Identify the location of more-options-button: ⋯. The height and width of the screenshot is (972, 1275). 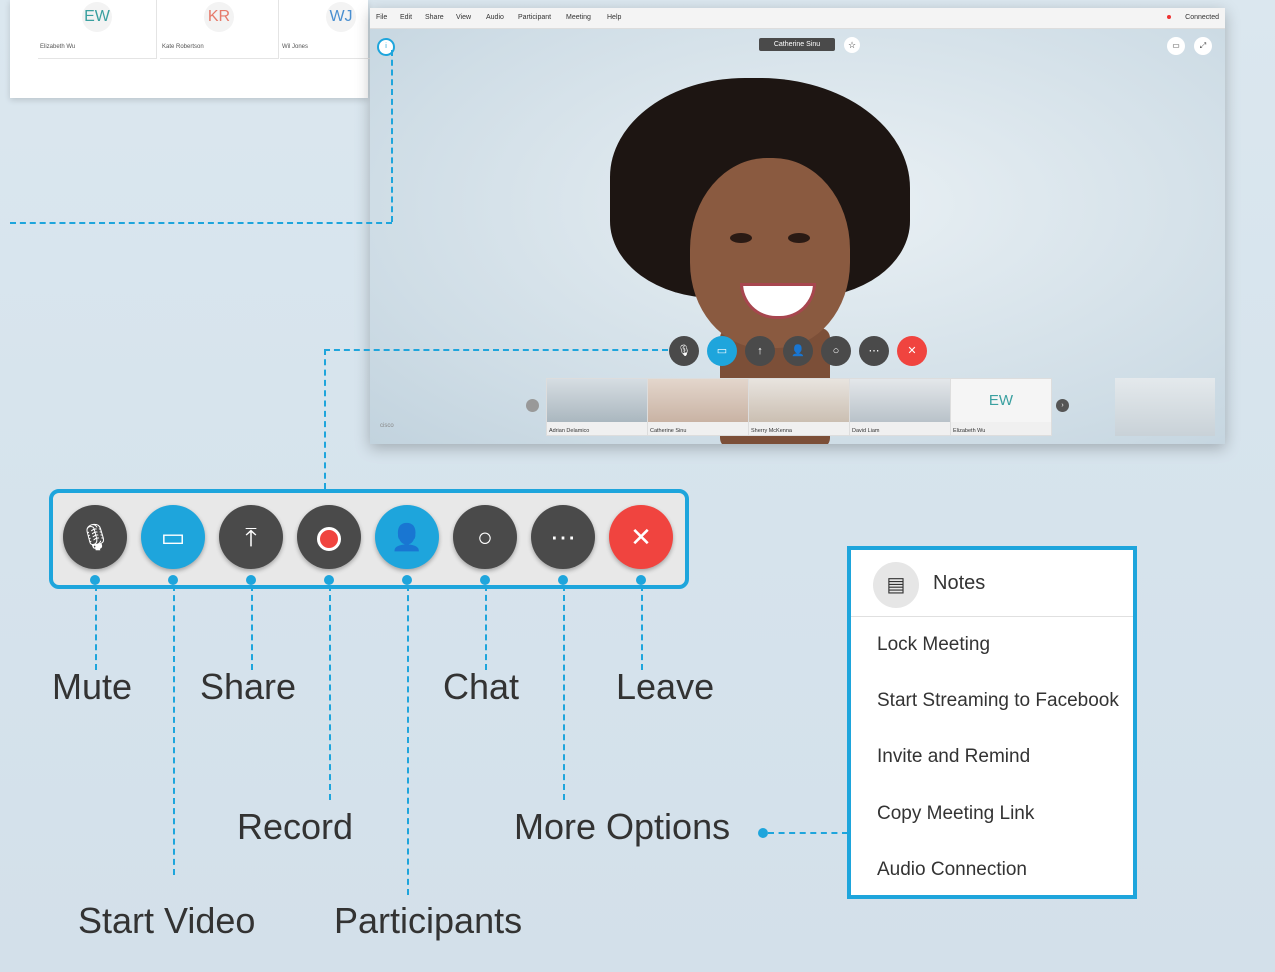
(563, 537).